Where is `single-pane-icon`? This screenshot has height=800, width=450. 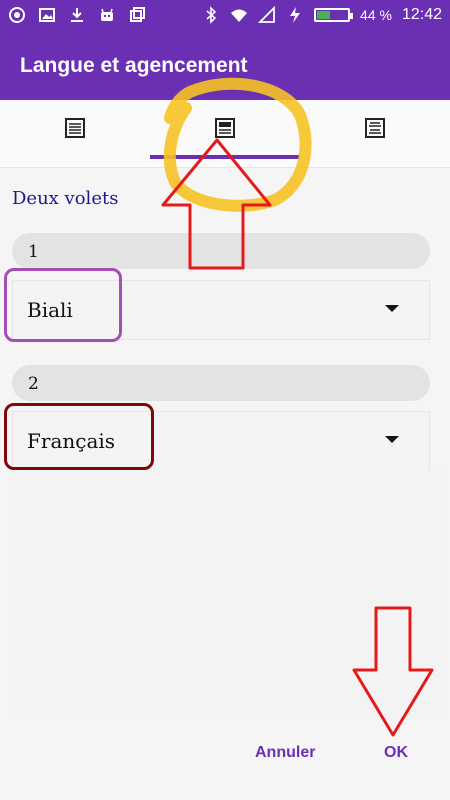 single-pane-icon is located at coordinates (75, 128).